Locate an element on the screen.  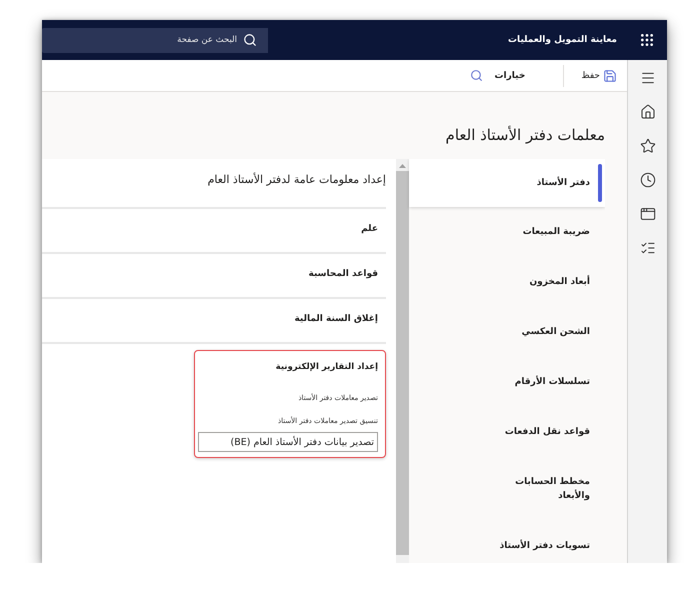
section-title: إعداد التقارير الإلكترونية is located at coordinates (288, 367).